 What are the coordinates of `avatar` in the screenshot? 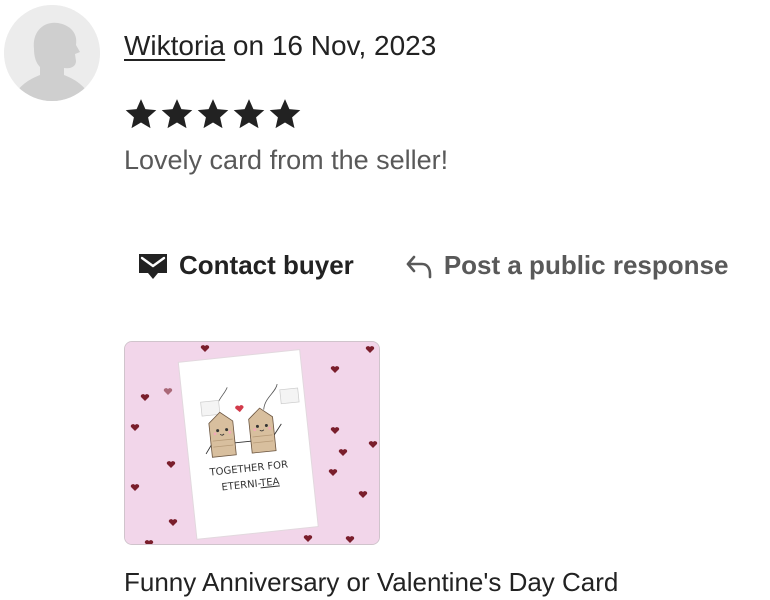 It's located at (52, 53).